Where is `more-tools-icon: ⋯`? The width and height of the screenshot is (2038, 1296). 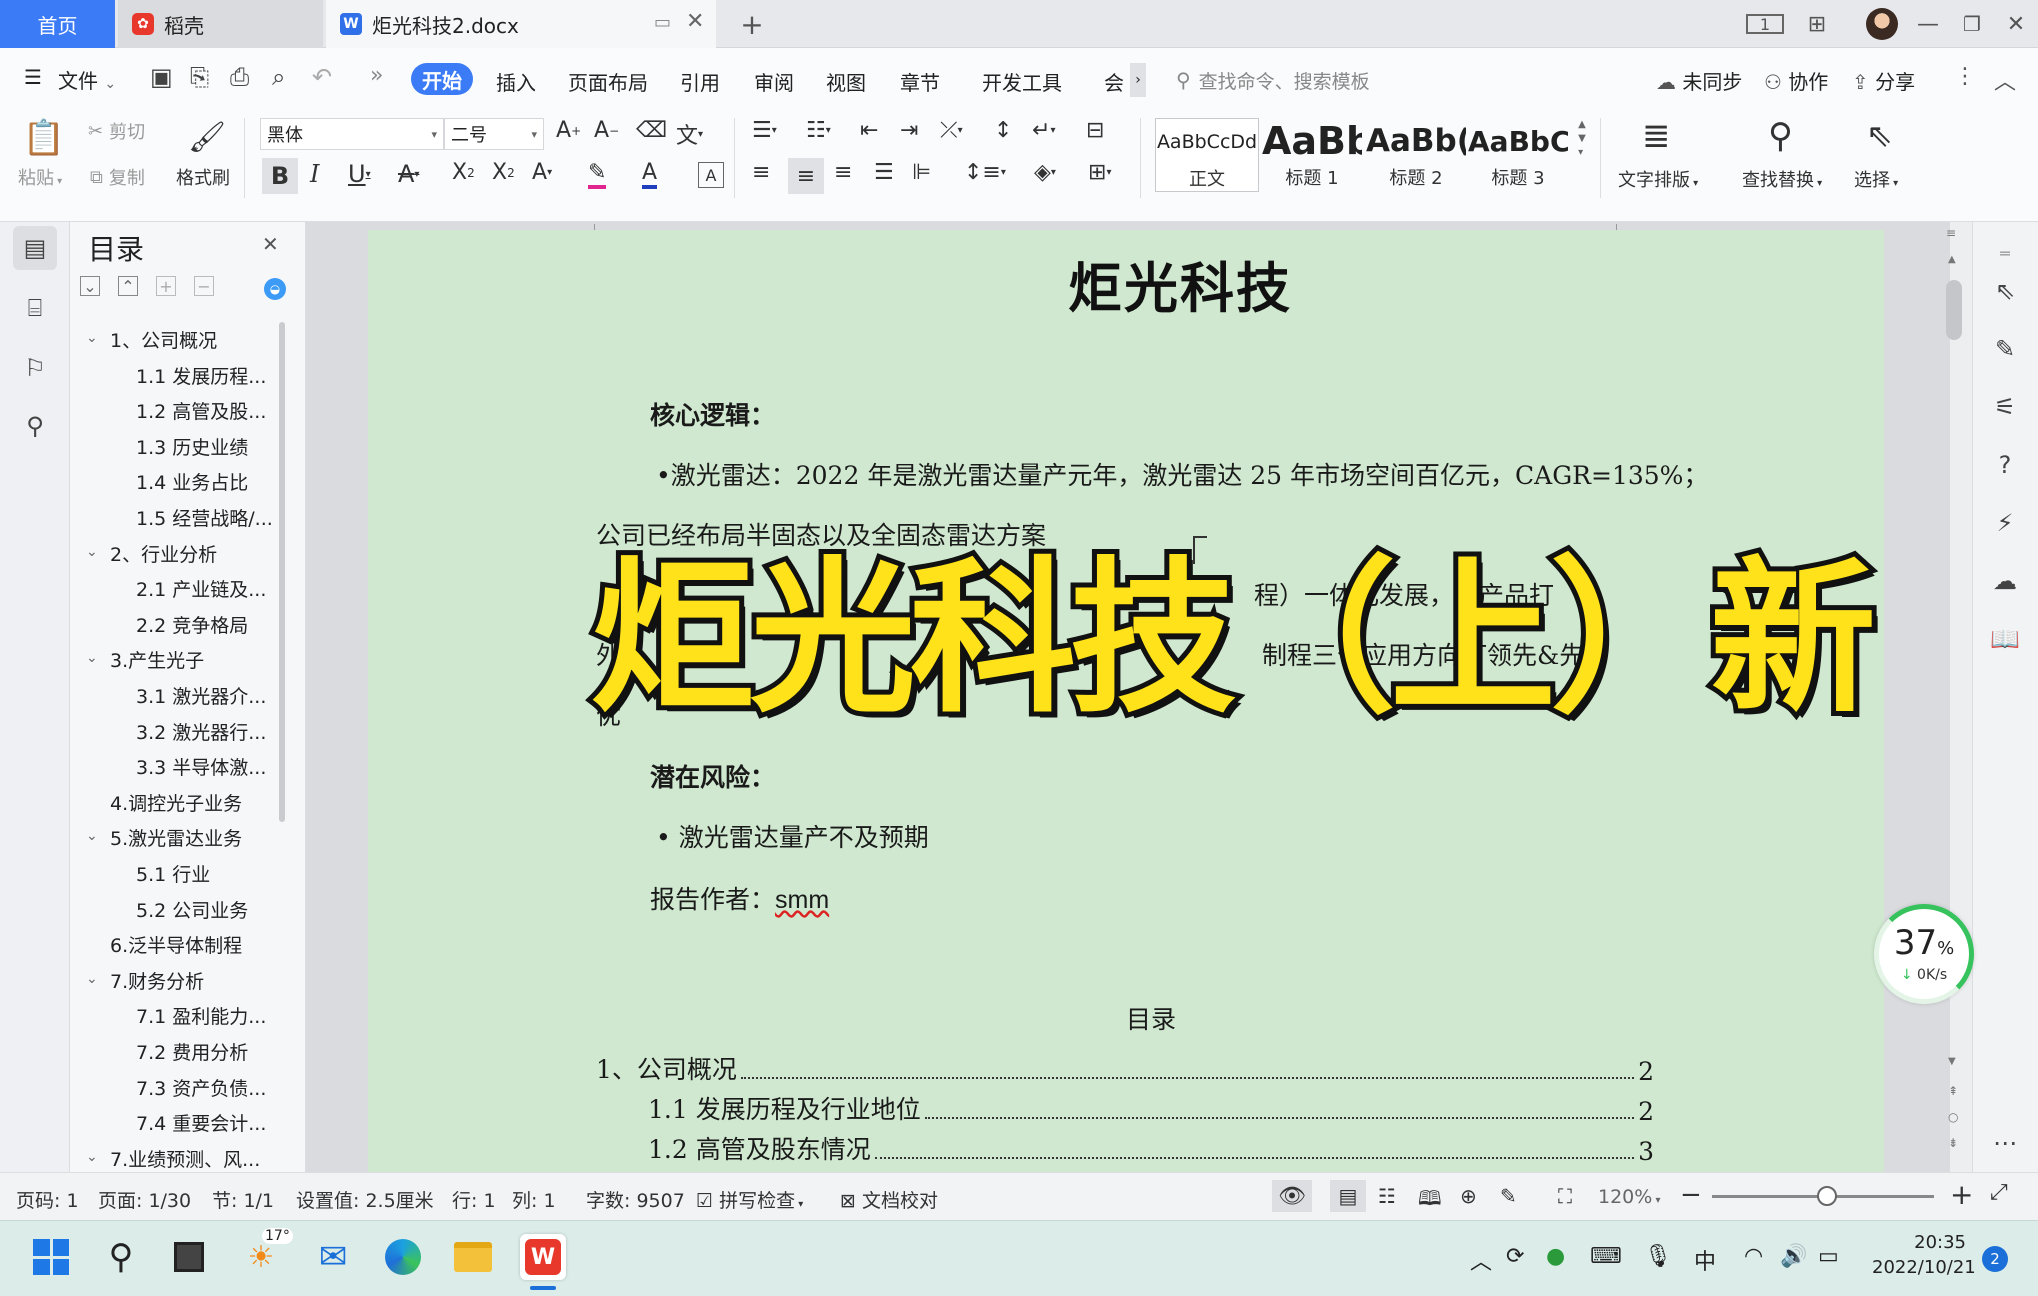
more-tools-icon: ⋯ is located at coordinates (2005, 1143).